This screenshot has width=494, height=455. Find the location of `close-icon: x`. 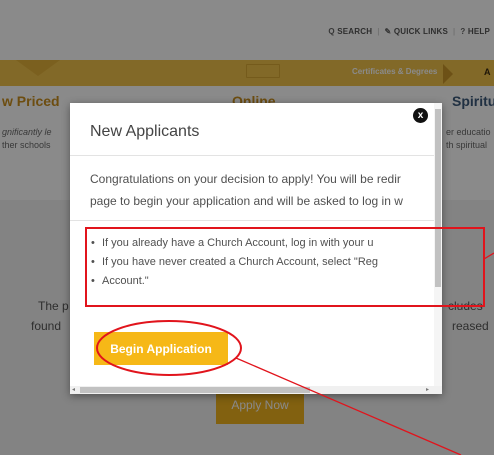

close-icon: x is located at coordinates (420, 115).